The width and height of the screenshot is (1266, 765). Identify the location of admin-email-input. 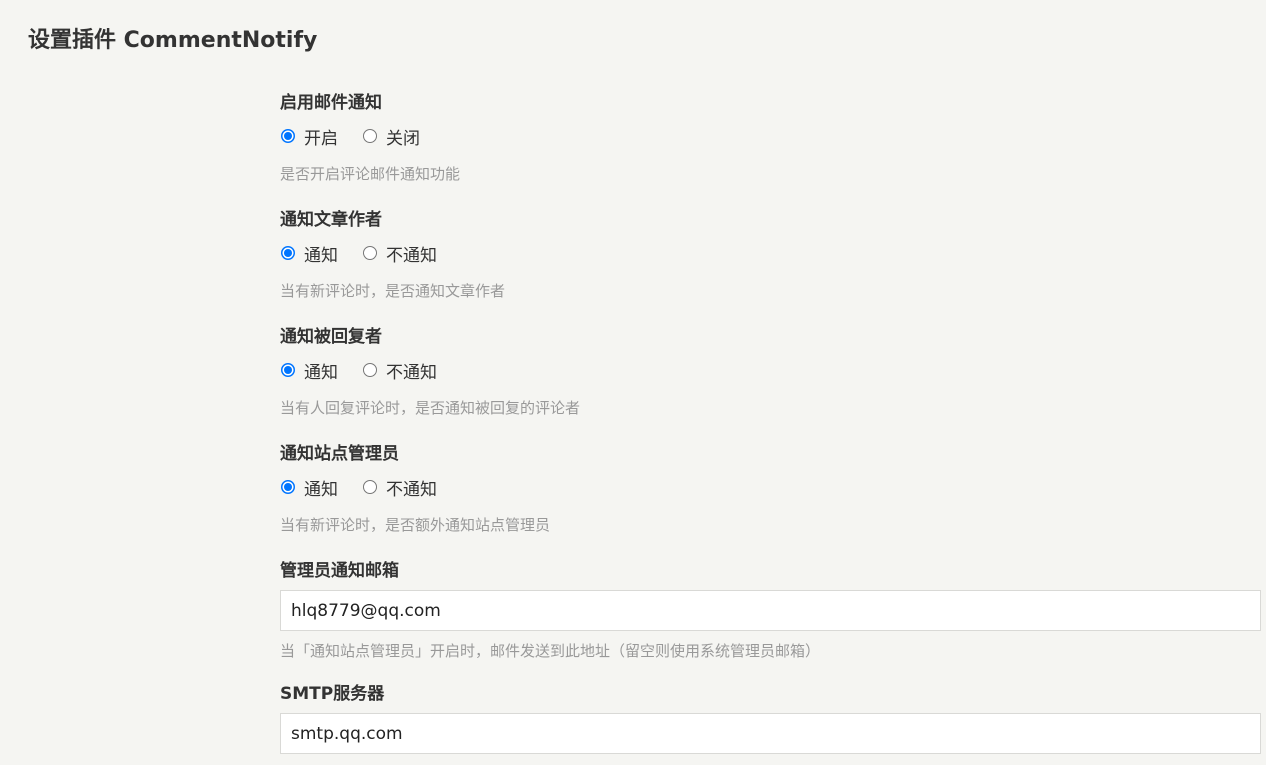
(770, 610).